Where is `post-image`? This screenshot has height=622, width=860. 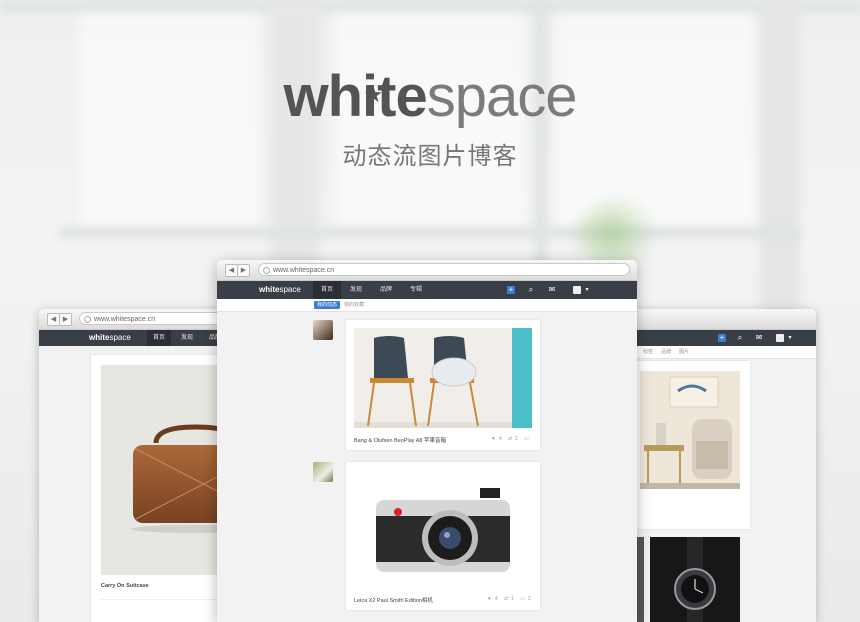 post-image is located at coordinates (695, 579).